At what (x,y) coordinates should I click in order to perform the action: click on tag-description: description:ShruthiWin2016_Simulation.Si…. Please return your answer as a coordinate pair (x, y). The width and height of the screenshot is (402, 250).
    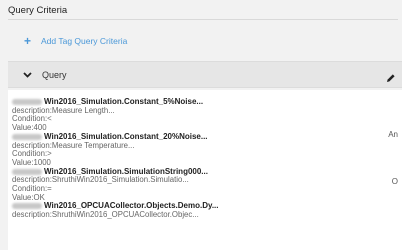
    Looking at the image, I should click on (100, 180).